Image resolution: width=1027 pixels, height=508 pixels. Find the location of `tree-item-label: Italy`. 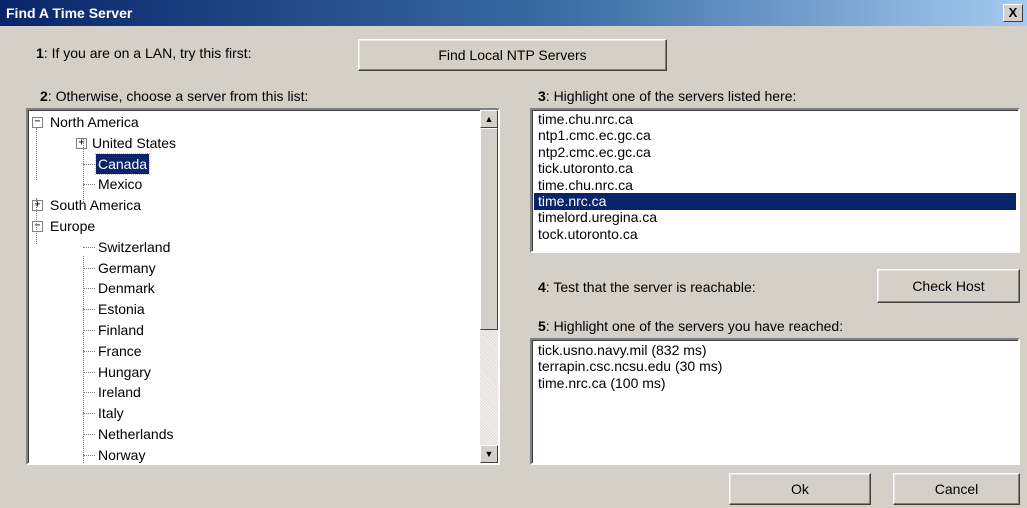

tree-item-label: Italy is located at coordinates (111, 413).